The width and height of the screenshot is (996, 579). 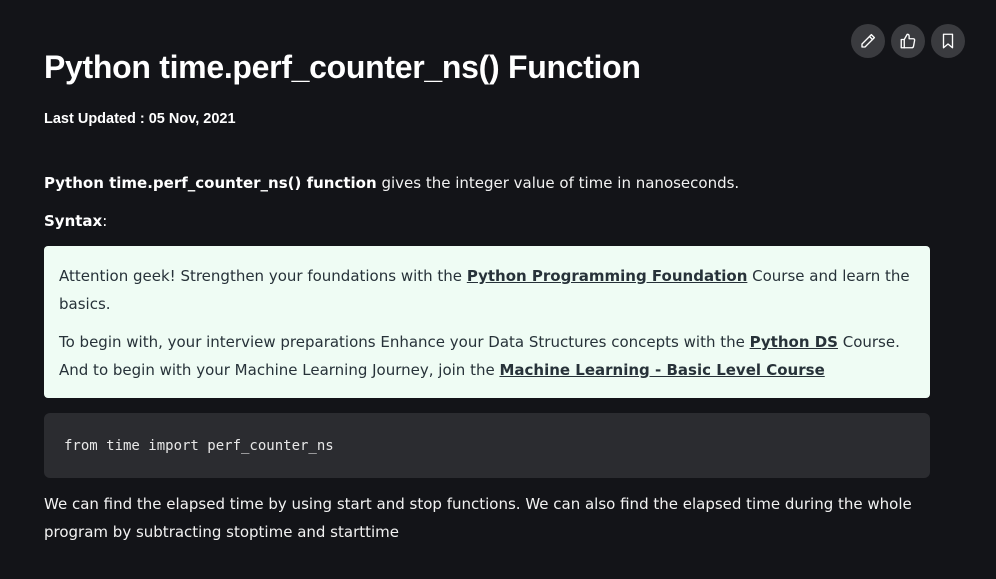 I want to click on code-block: from time import perf_counter_ns, so click(x=487, y=445).